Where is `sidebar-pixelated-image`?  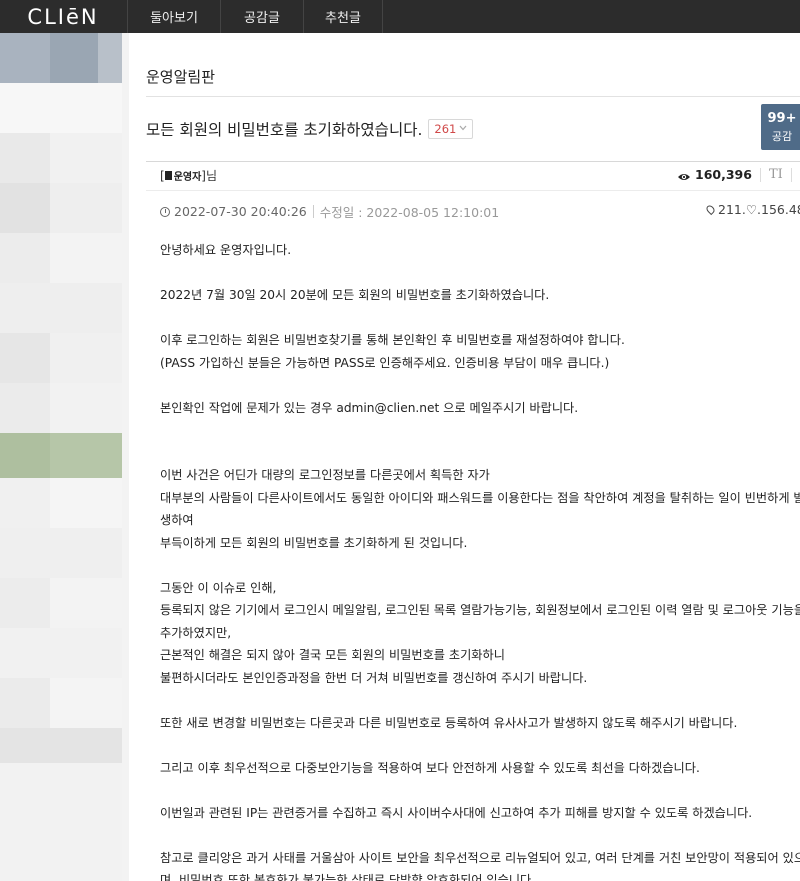 sidebar-pixelated-image is located at coordinates (61, 457).